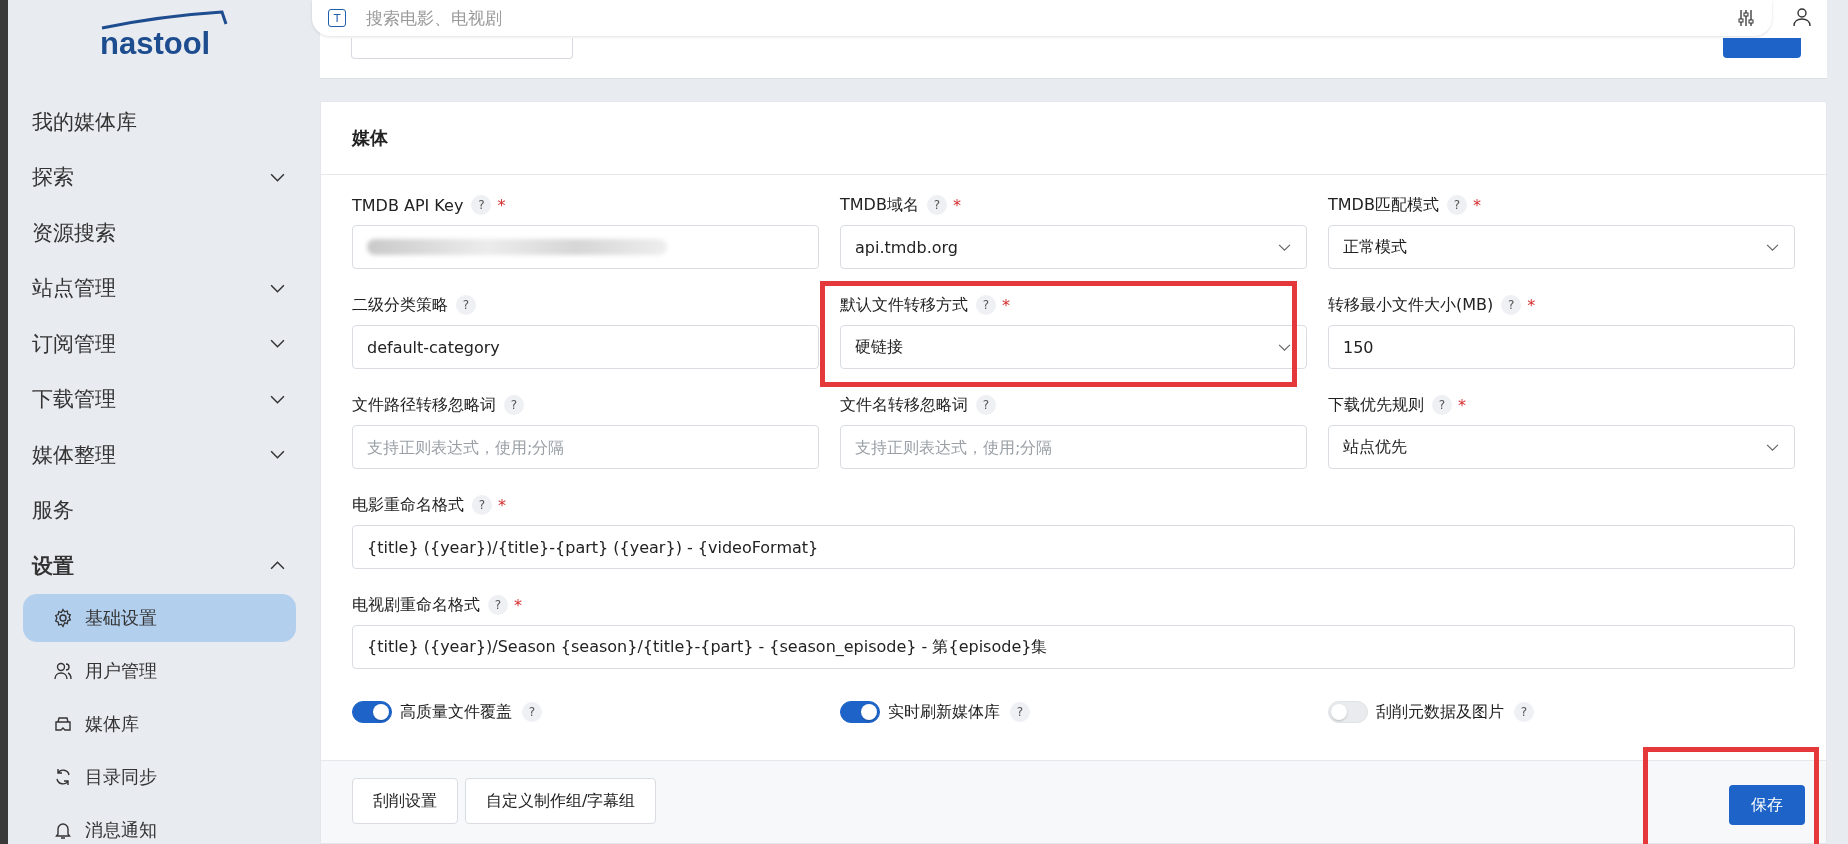 This screenshot has height=844, width=1848. What do you see at coordinates (1376, 405) in the screenshot?
I see `field-label: 下载优先规则` at bounding box center [1376, 405].